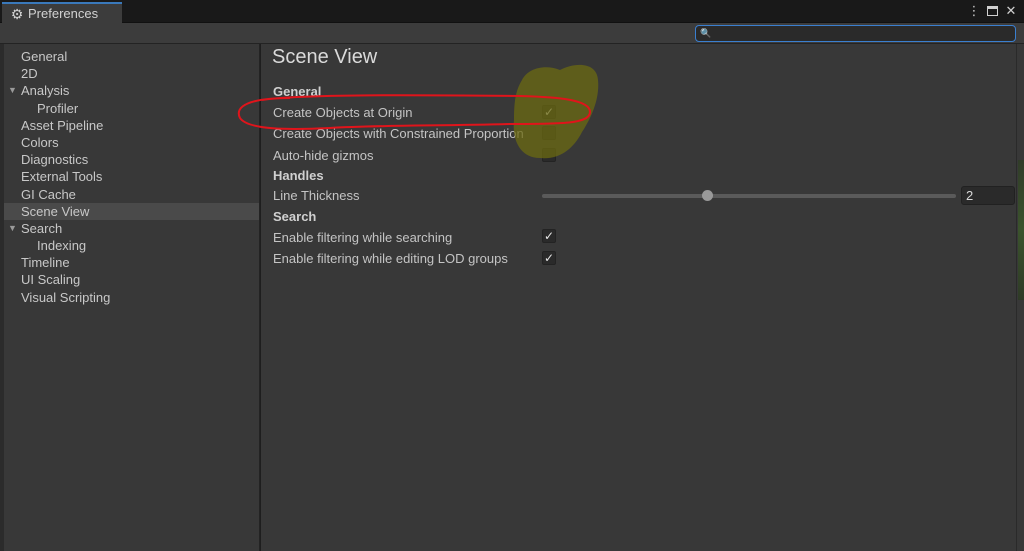  I want to click on sidebar-item-label: Timeline, so click(45, 263).